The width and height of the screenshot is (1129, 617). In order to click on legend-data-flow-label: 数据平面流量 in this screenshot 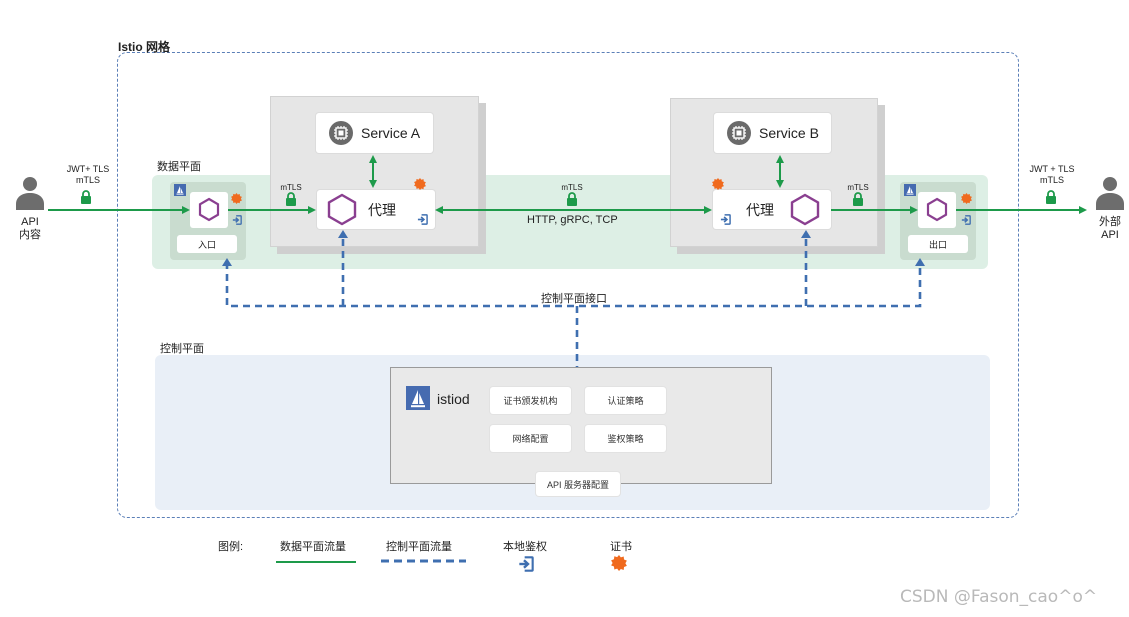, I will do `click(313, 547)`.